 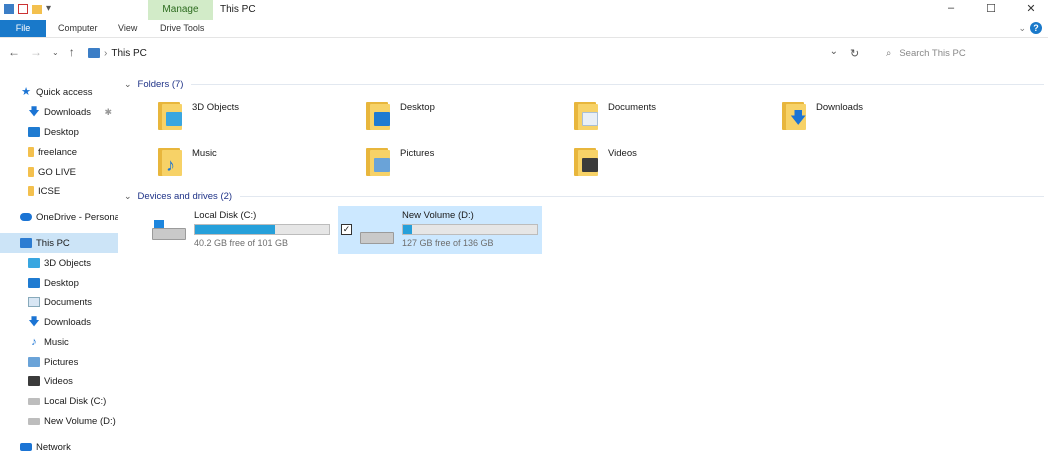 What do you see at coordinates (9, 9) in the screenshot?
I see `explorer-icon` at bounding box center [9, 9].